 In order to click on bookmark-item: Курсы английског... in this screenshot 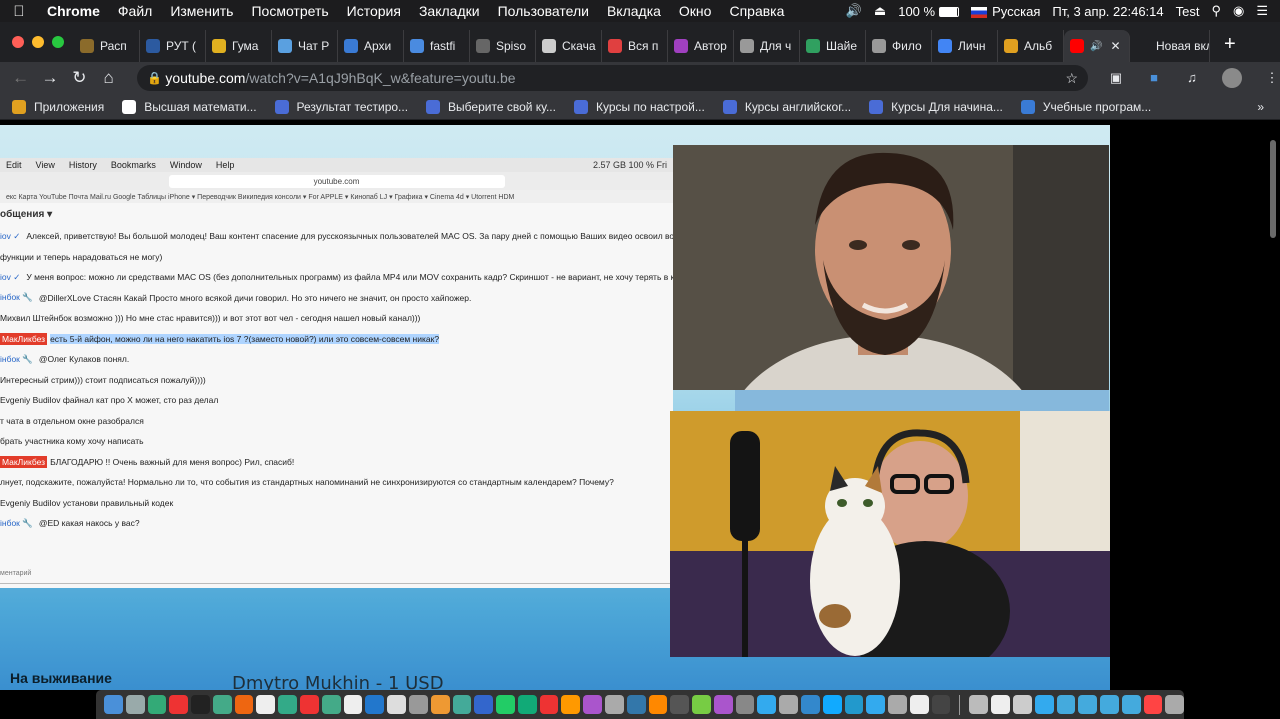, I will do `click(786, 106)`.